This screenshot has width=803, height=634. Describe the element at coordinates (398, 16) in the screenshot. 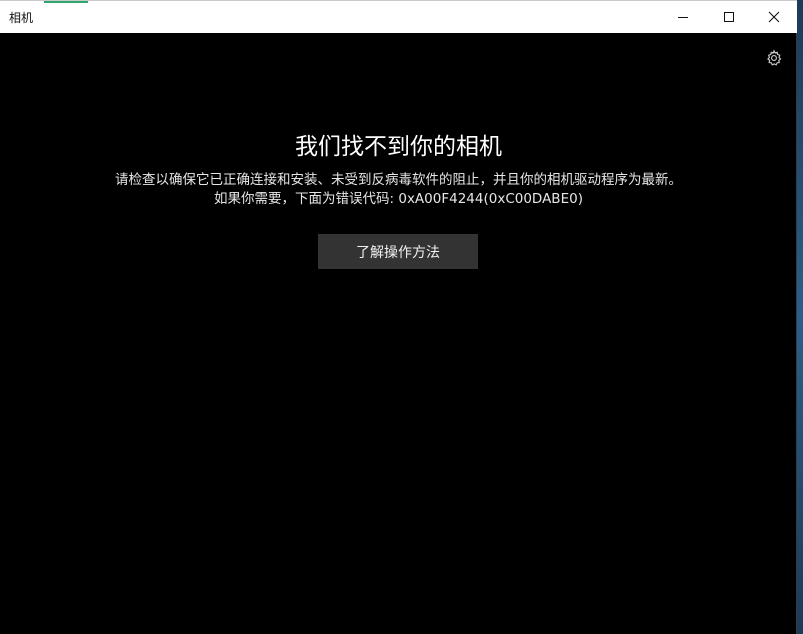

I see `title-bar: 相机` at that location.